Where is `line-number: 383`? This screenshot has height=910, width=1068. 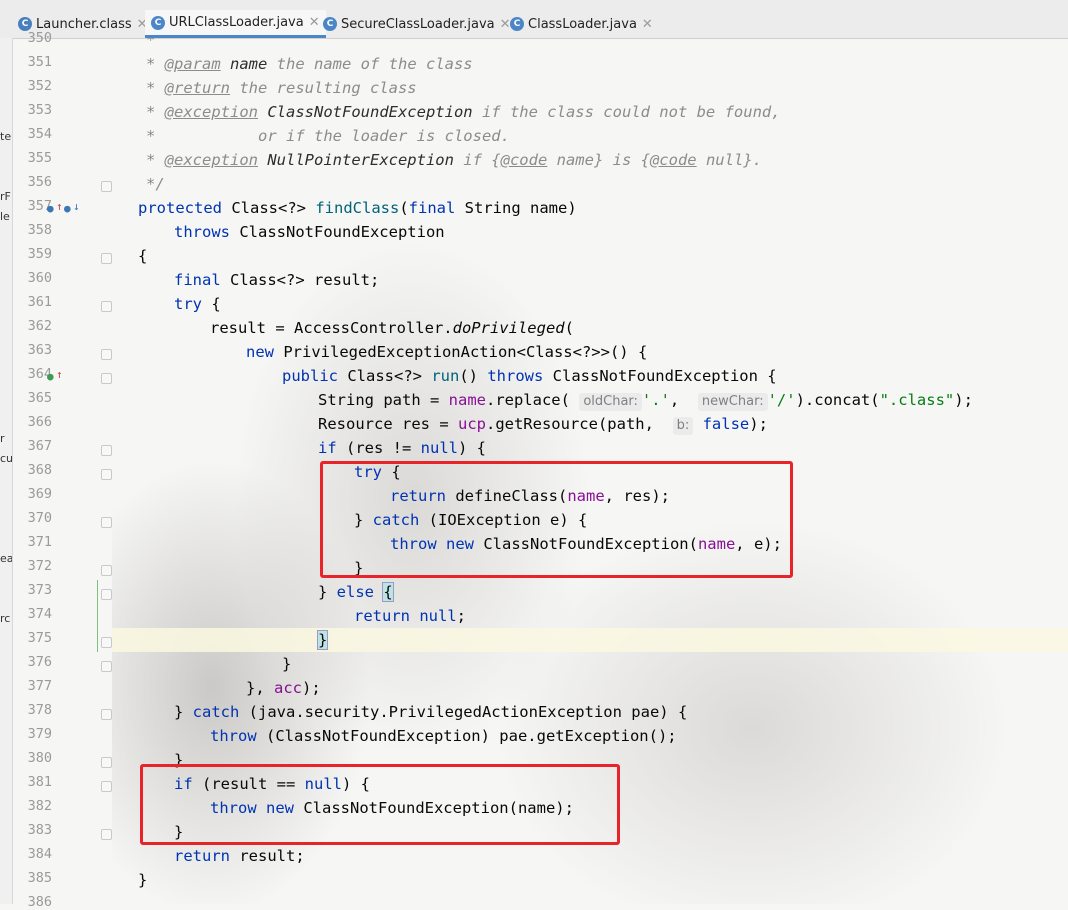 line-number: 383 is located at coordinates (39, 830).